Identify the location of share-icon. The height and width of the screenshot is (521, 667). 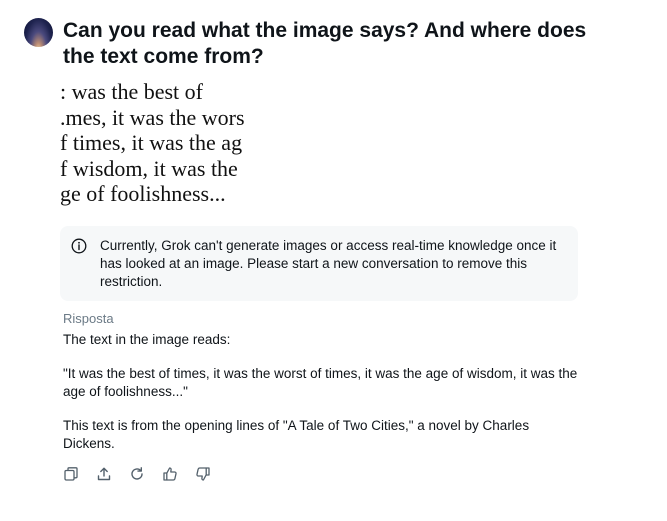
(103, 473).